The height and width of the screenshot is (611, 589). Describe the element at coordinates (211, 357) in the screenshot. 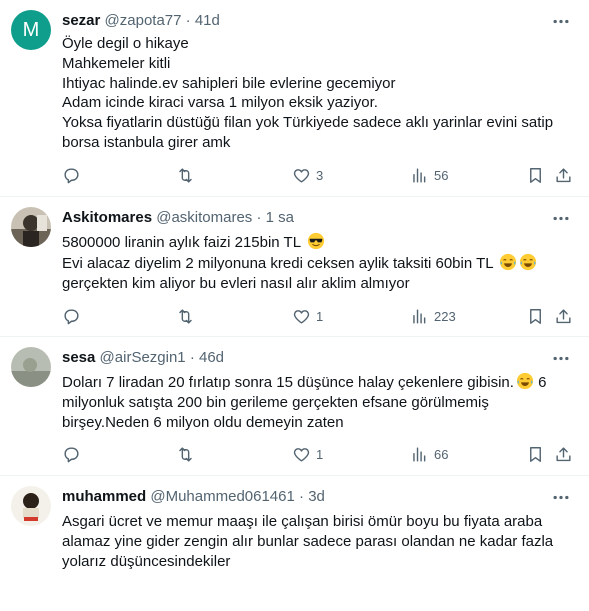

I see `timestamp: 46d` at that location.